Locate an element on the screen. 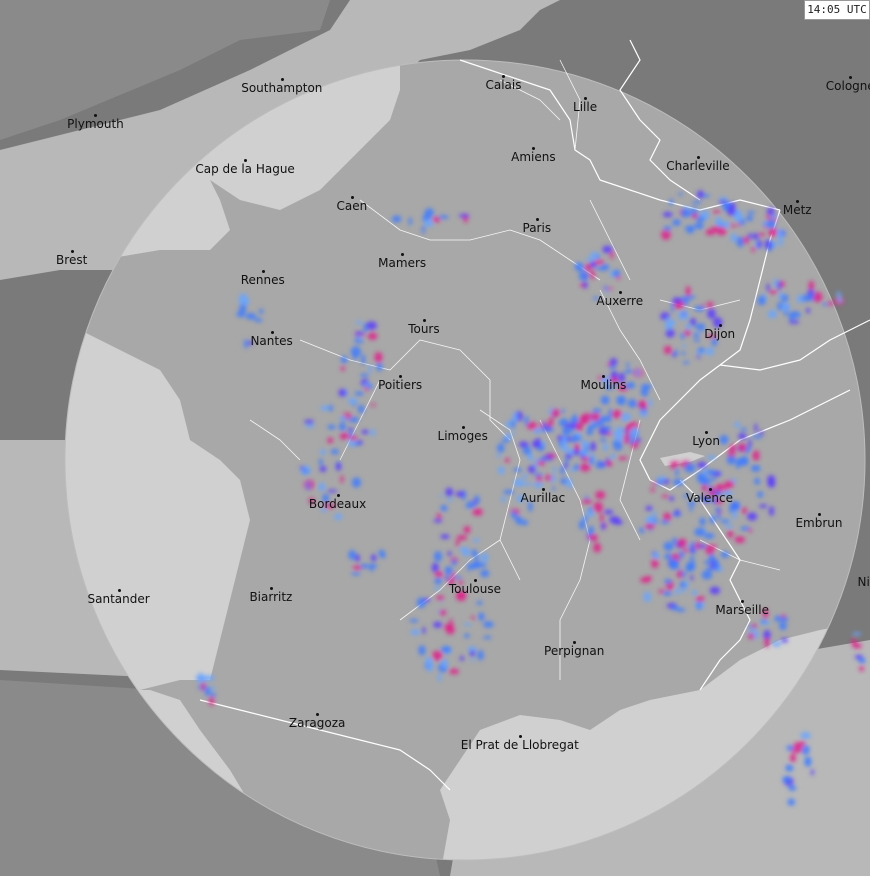 The image size is (870, 876). city-label: Caen is located at coordinates (352, 206).